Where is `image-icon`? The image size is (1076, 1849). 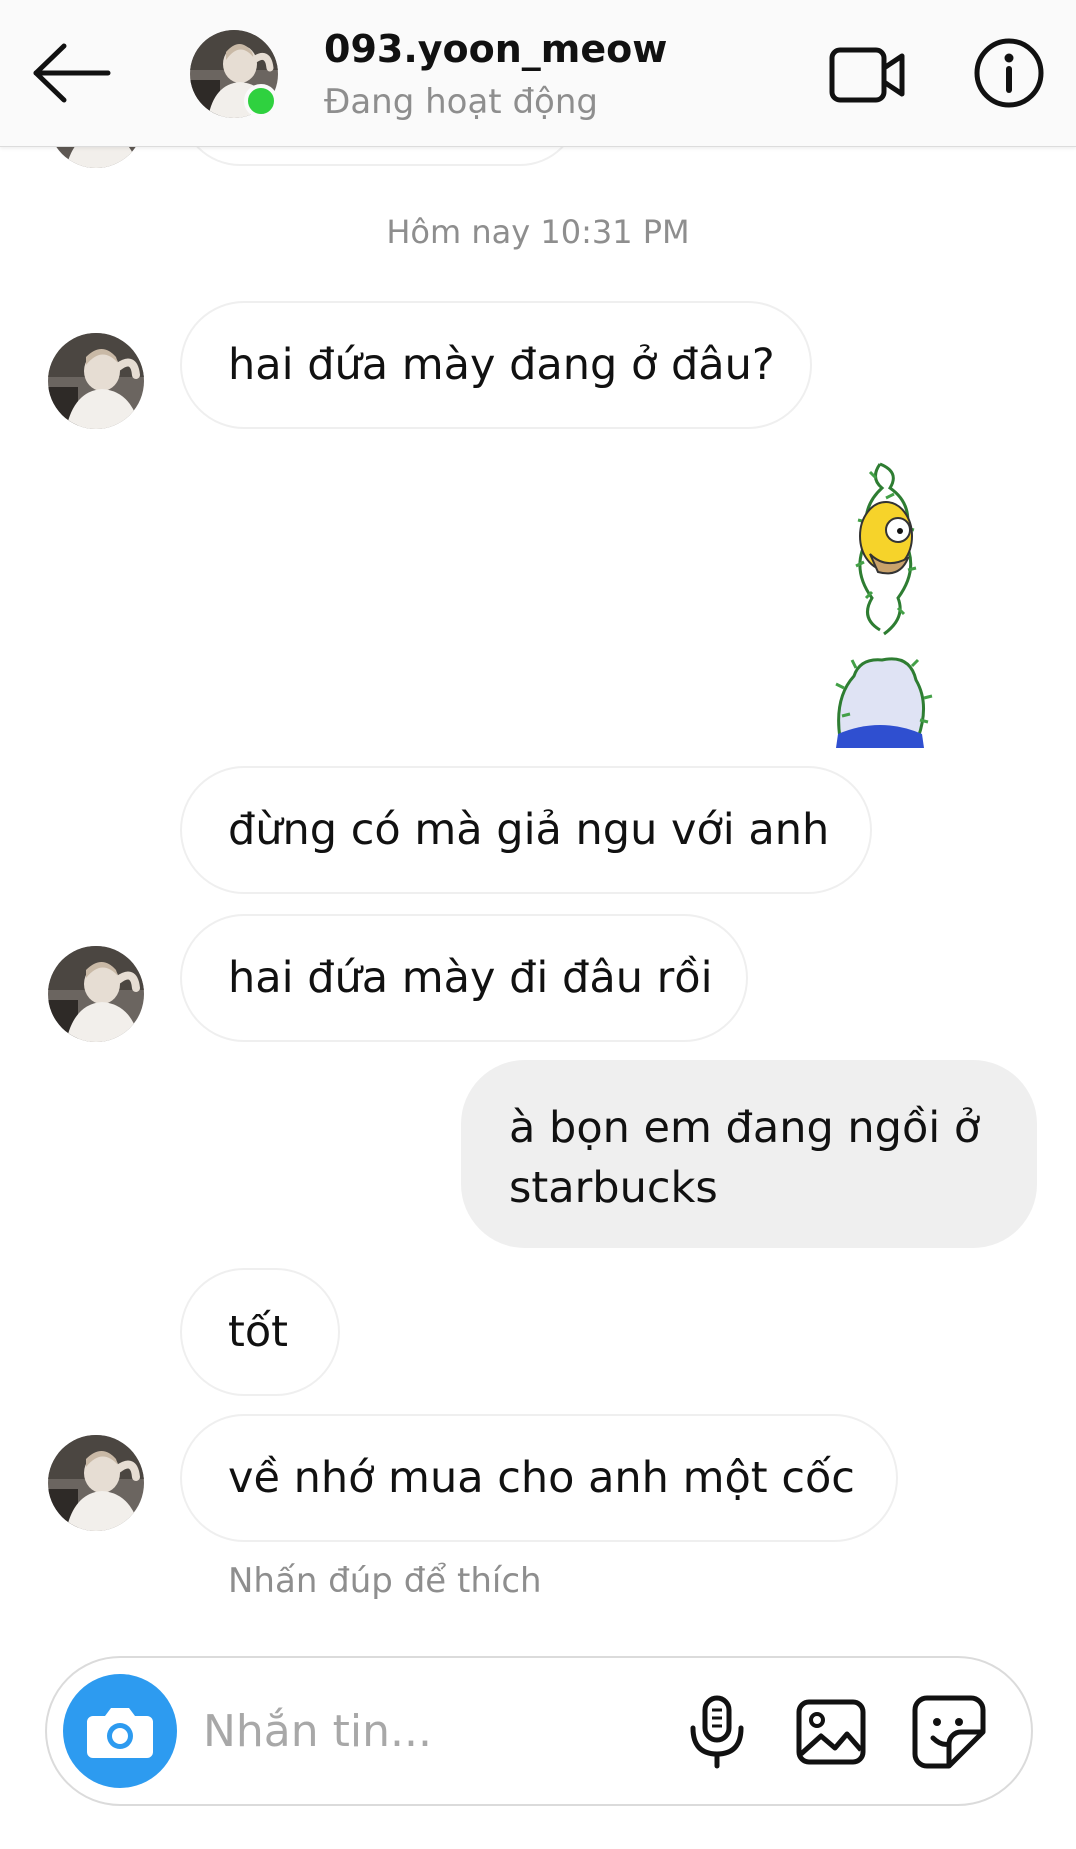 image-icon is located at coordinates (831, 1732).